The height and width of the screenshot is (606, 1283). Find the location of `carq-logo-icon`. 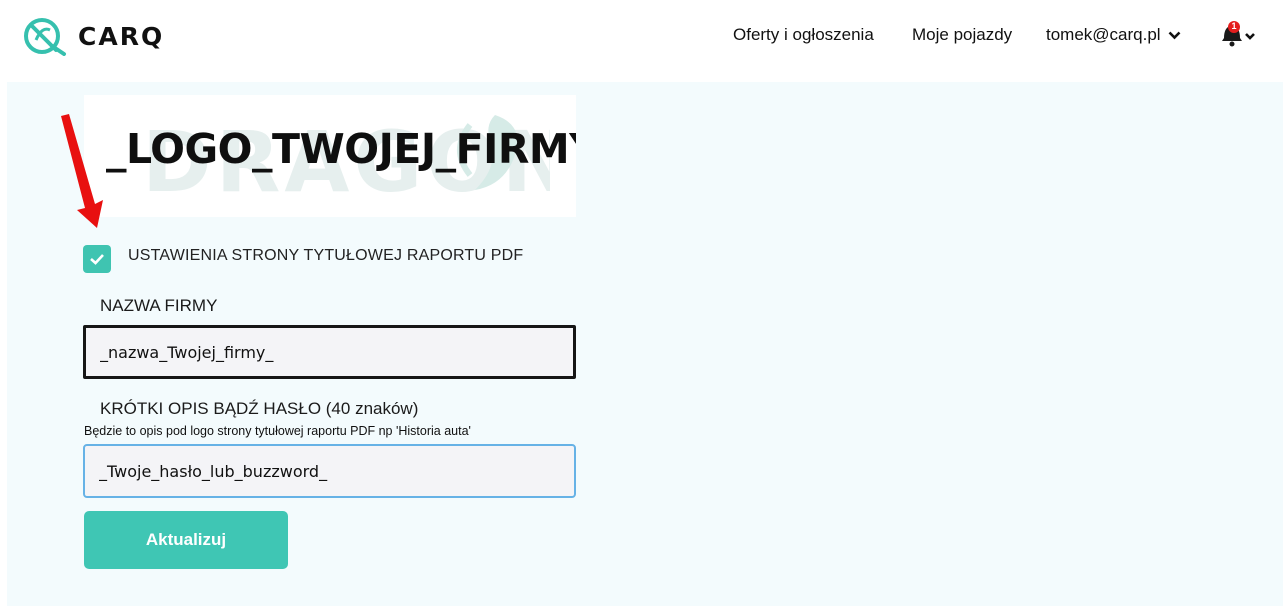

carq-logo-icon is located at coordinates (45, 37).